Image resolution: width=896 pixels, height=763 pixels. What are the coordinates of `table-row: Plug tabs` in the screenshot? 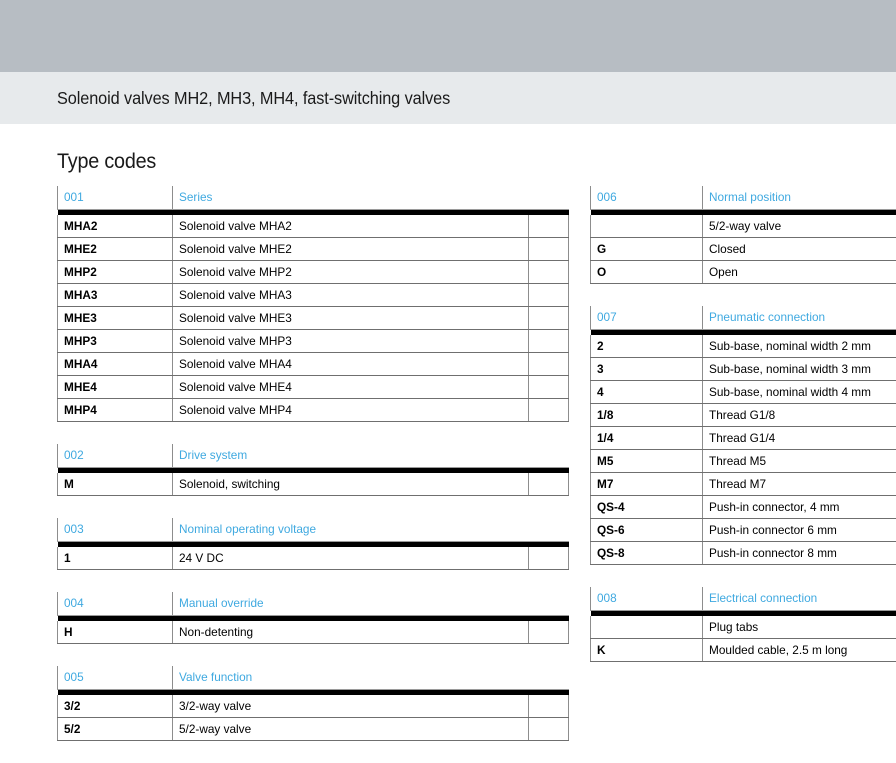 It's located at (743, 627).